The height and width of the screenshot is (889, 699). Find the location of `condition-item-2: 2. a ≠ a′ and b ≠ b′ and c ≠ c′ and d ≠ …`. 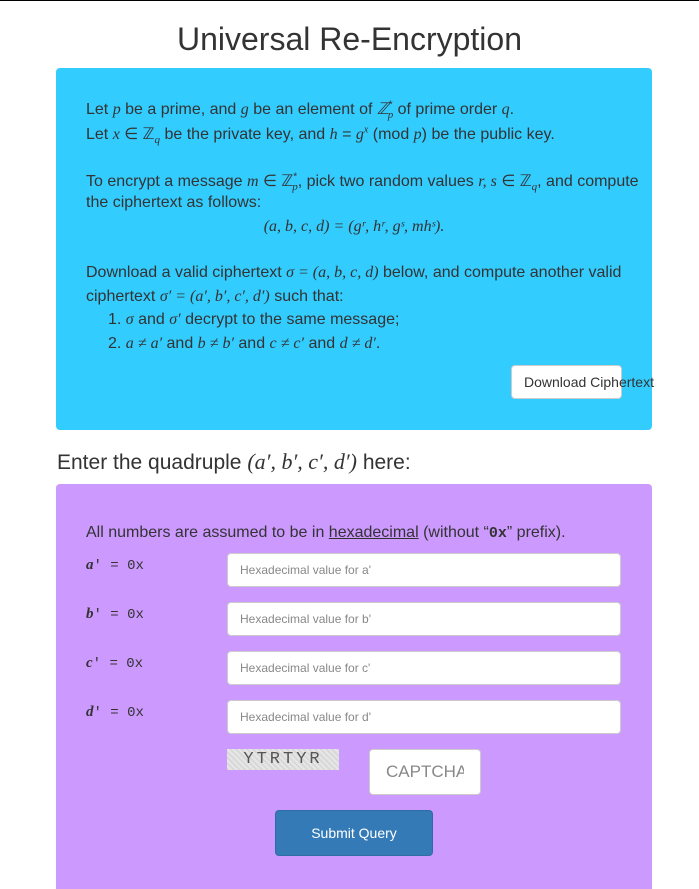

condition-item-2: 2. a ≠ a′ and b ≠ b′ and c ≠ c′ and d ≠ … is located at coordinates (244, 343).